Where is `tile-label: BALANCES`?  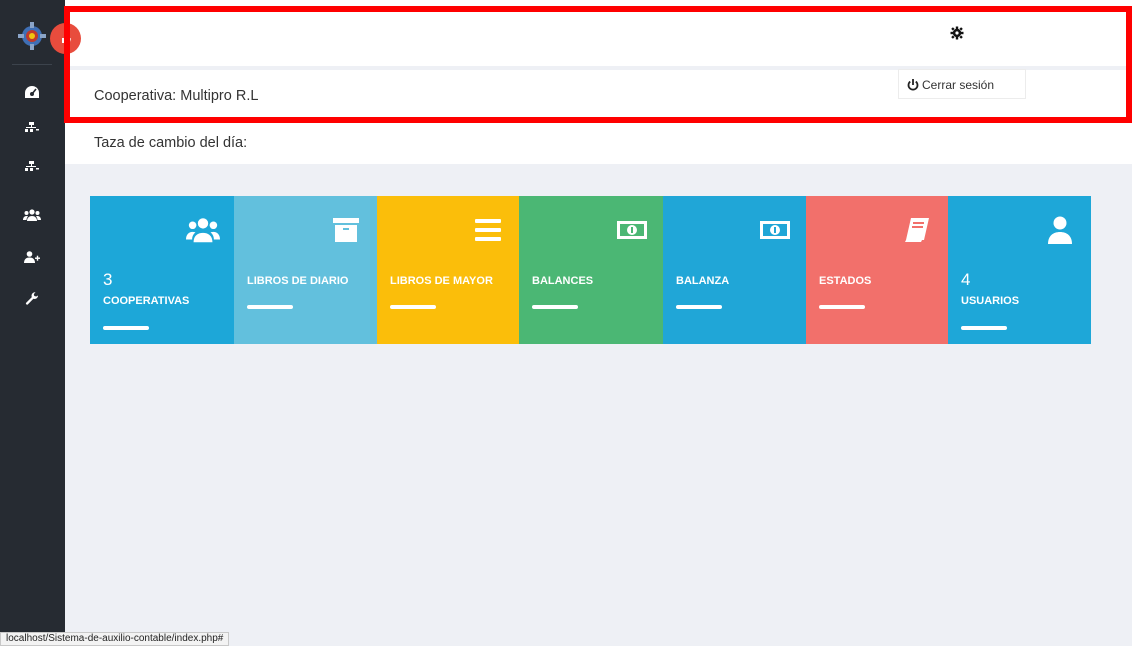 tile-label: BALANCES is located at coordinates (563, 281).